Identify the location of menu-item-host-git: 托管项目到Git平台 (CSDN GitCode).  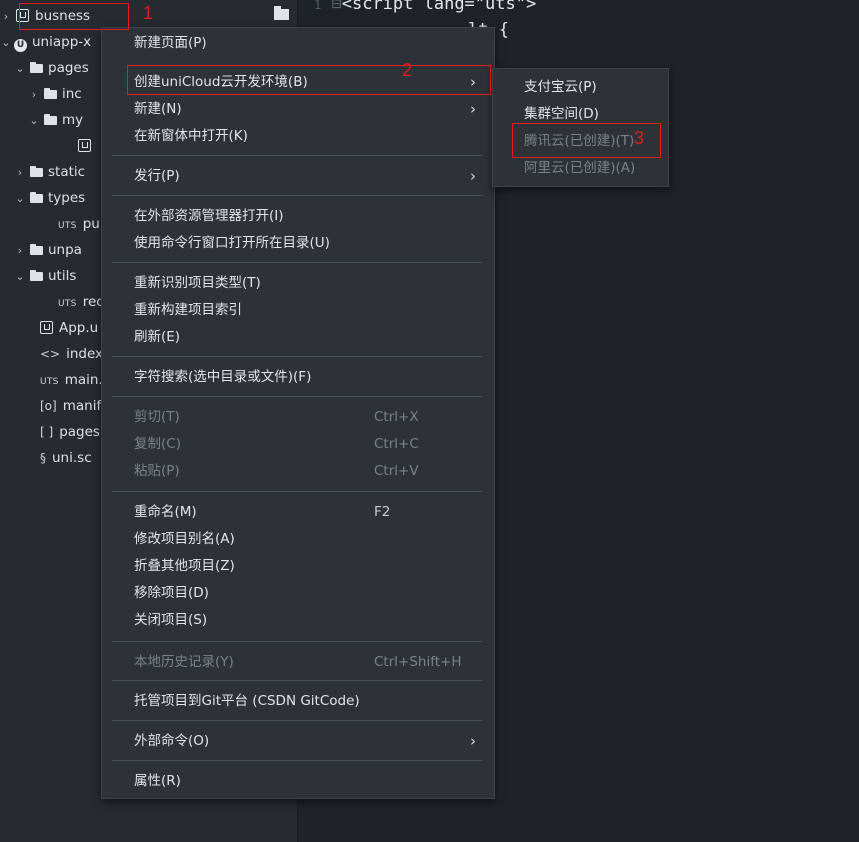
(298, 701).